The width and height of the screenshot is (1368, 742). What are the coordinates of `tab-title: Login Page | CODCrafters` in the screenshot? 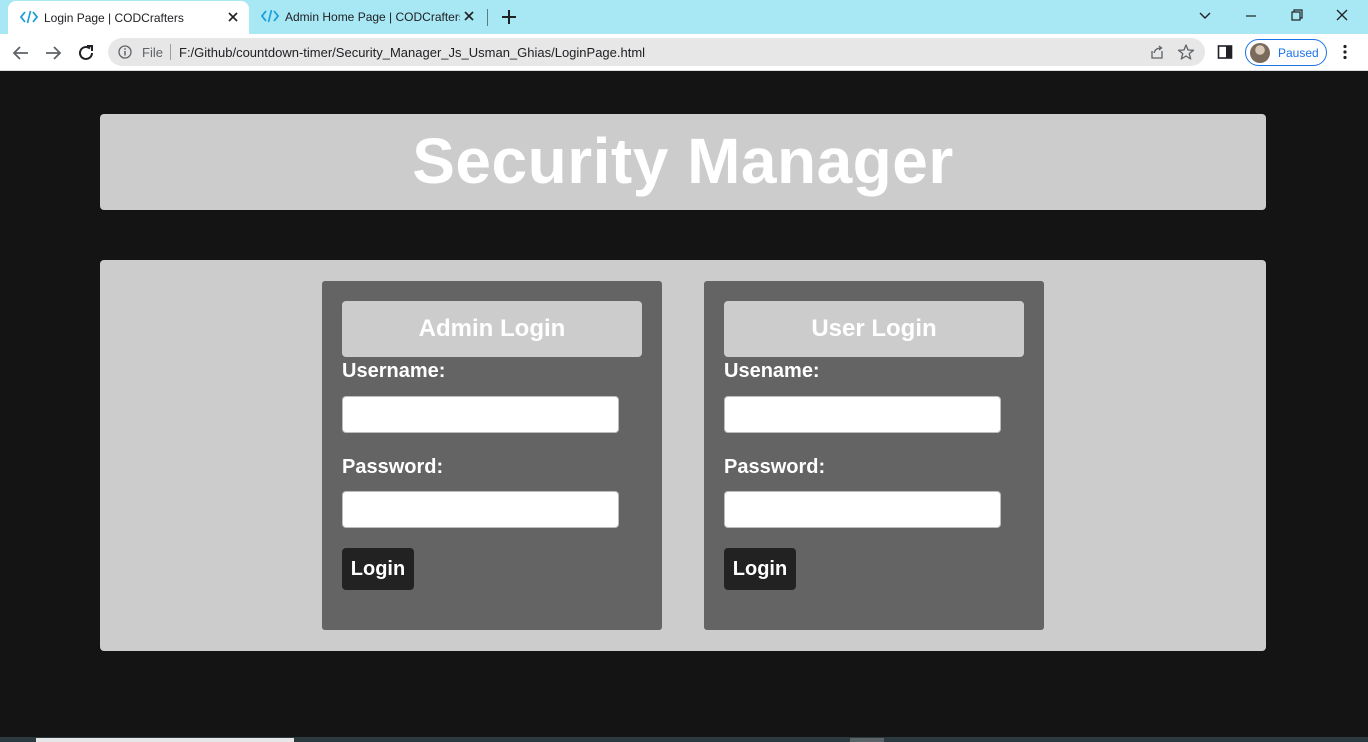 It's located at (114, 18).